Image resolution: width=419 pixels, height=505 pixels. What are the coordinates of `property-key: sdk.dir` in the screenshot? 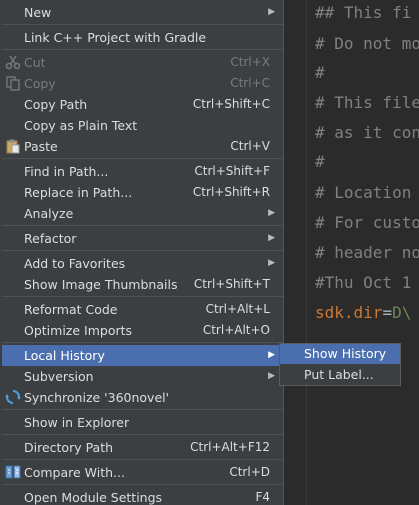 It's located at (349, 312).